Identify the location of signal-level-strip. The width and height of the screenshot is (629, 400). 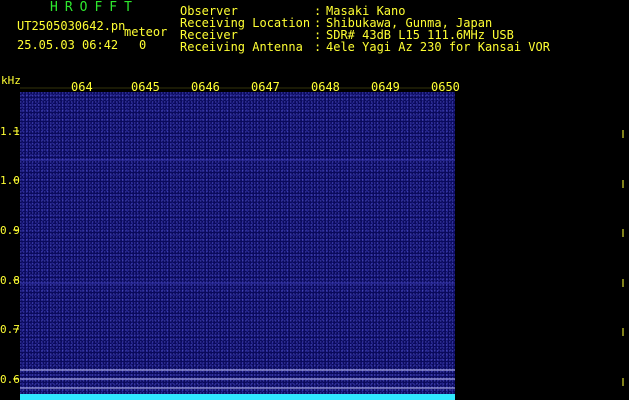
(237, 397).